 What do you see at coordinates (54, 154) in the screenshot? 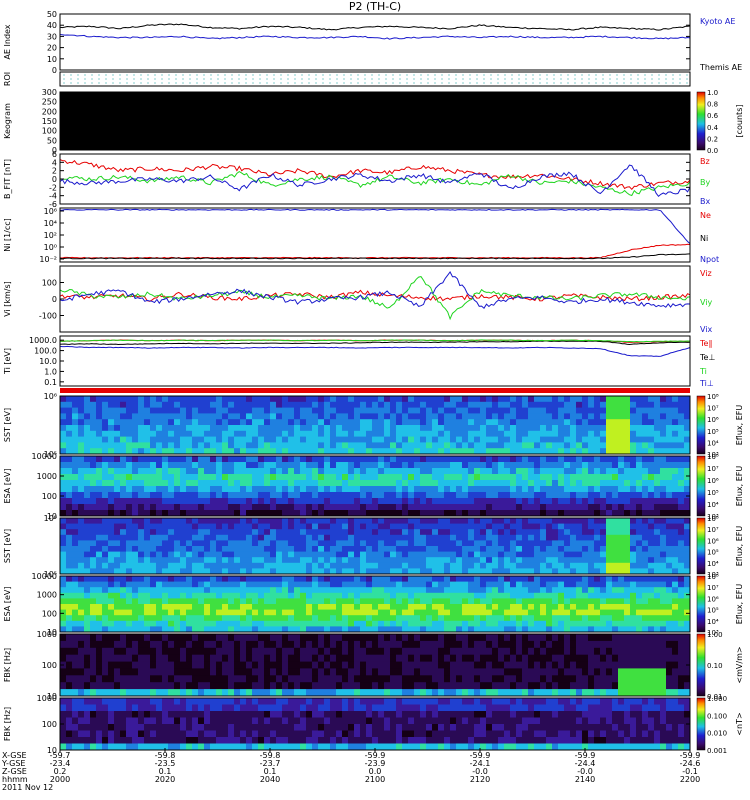
I see `ytick-label-bfield: 6` at bounding box center [54, 154].